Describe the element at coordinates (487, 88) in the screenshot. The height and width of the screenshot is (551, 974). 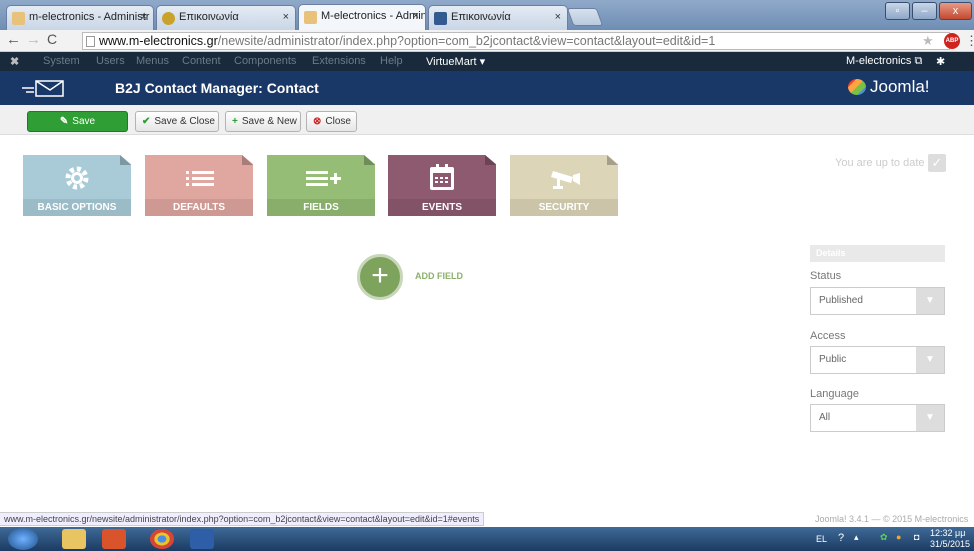
I see `page-header: B2J Contact Manager: Contact Joomla!` at that location.